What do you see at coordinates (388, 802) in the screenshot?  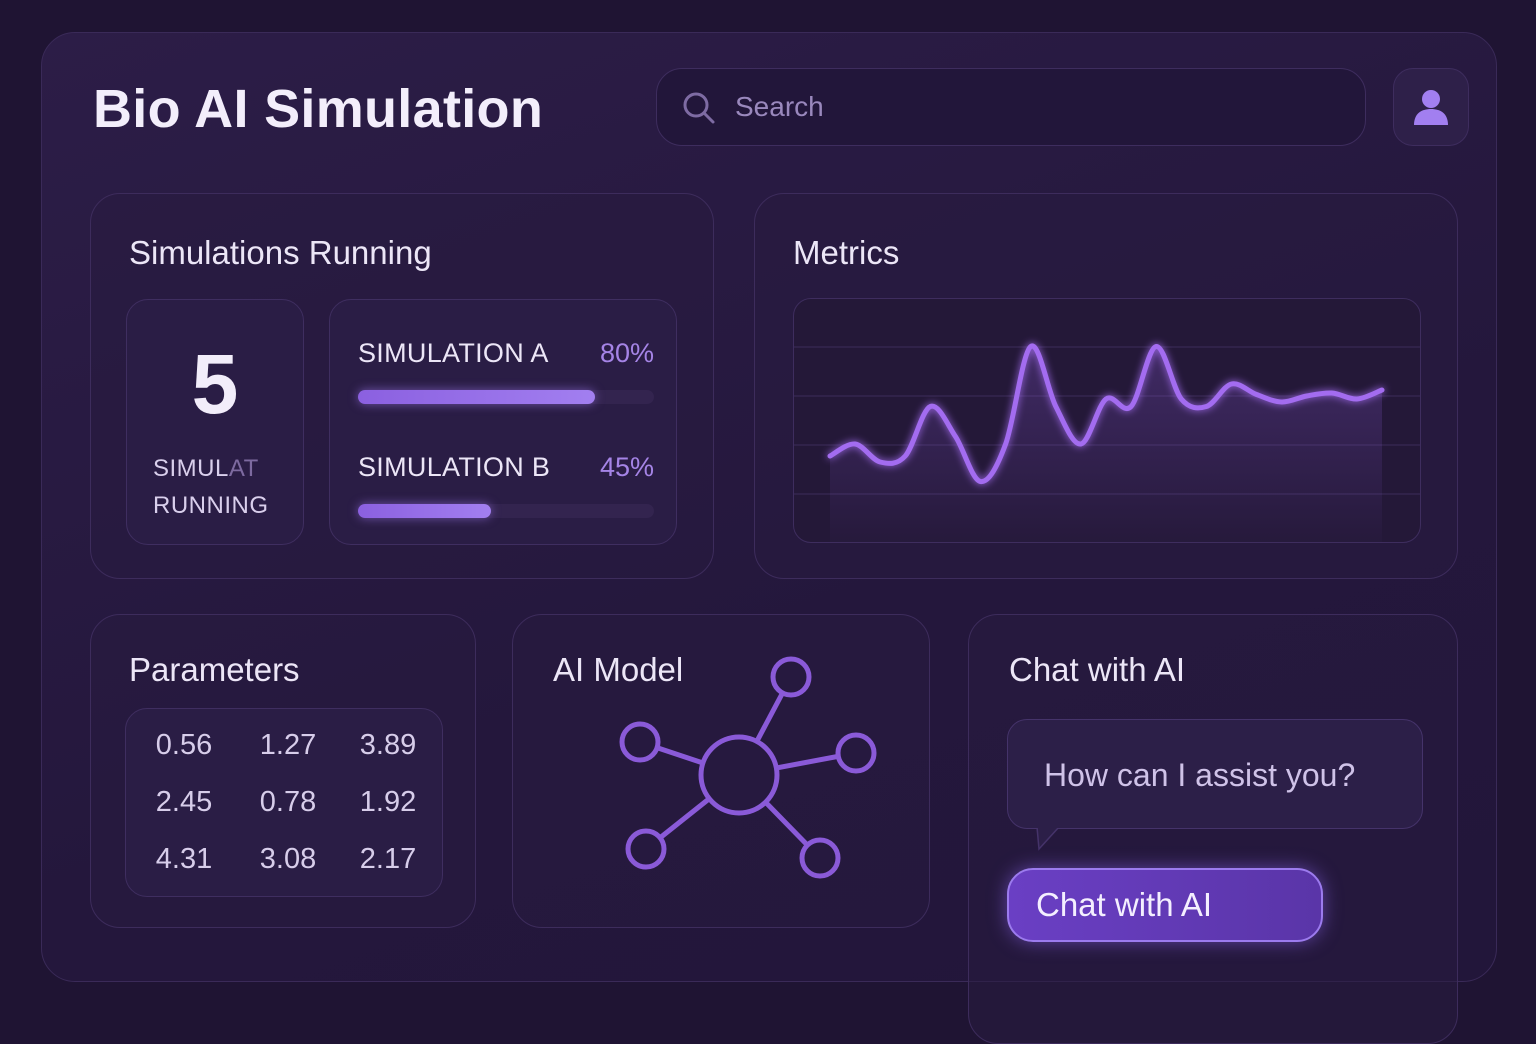 I see `parameter-value: 1.92` at bounding box center [388, 802].